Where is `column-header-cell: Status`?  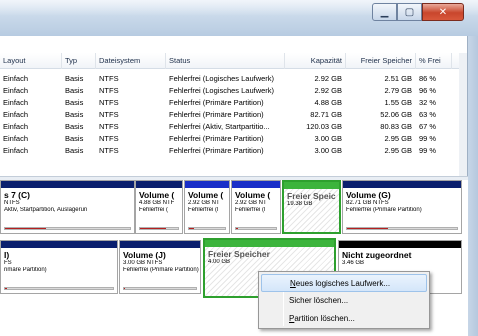
column-header-cell: Status is located at coordinates (225, 61).